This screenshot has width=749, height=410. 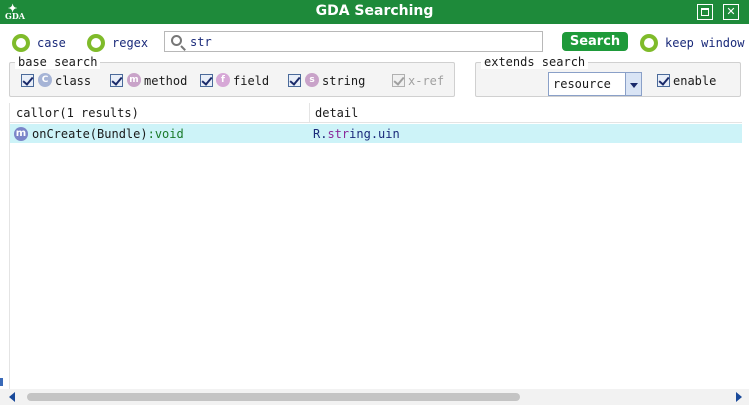 I want to click on scroll-right-icon, so click(x=739, y=397).